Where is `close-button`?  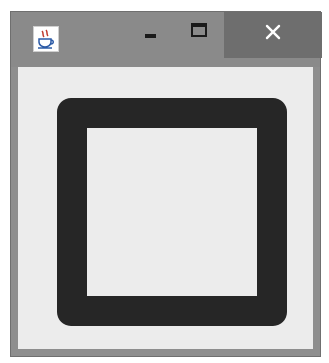
close-button is located at coordinates (273, 35).